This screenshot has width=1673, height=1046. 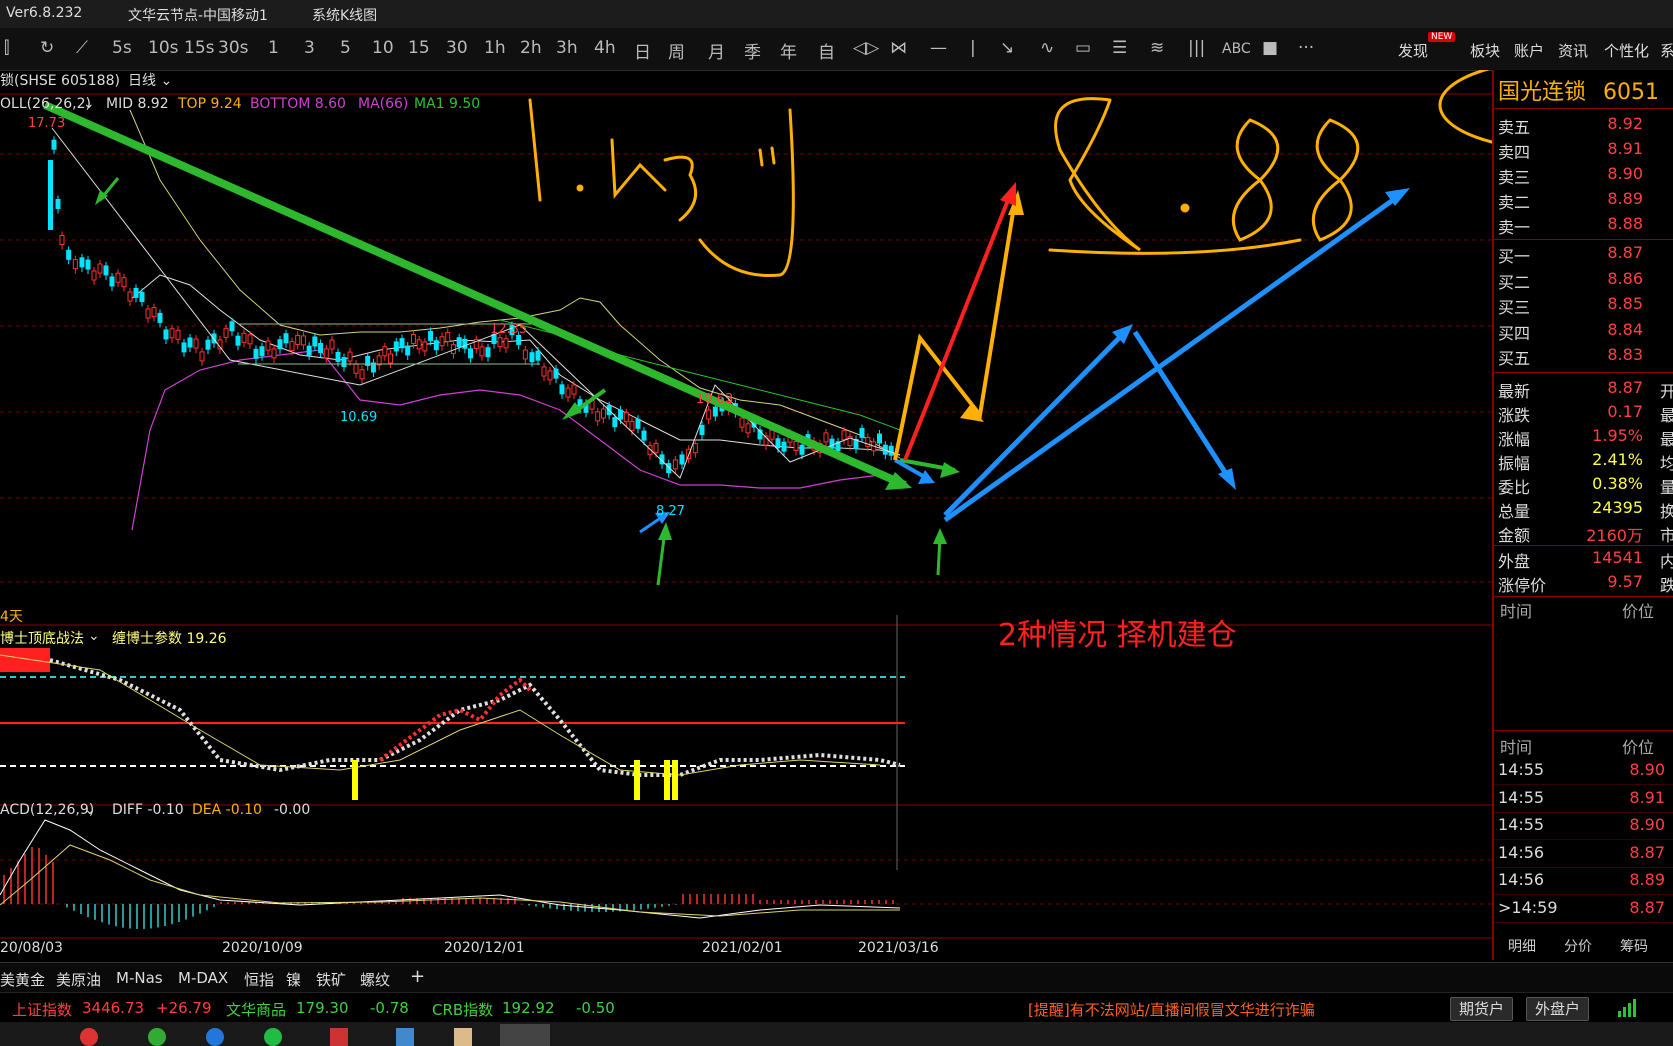 I want to click on bids-row: 买一 8.87, so click(x=1585, y=255).